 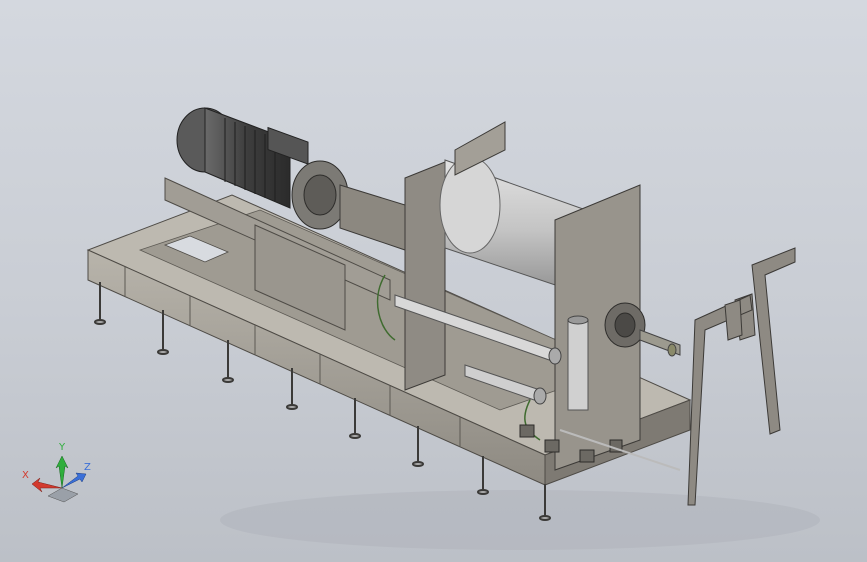 I want to click on coordinate-triad: X Y Z, so click(x=58, y=475).